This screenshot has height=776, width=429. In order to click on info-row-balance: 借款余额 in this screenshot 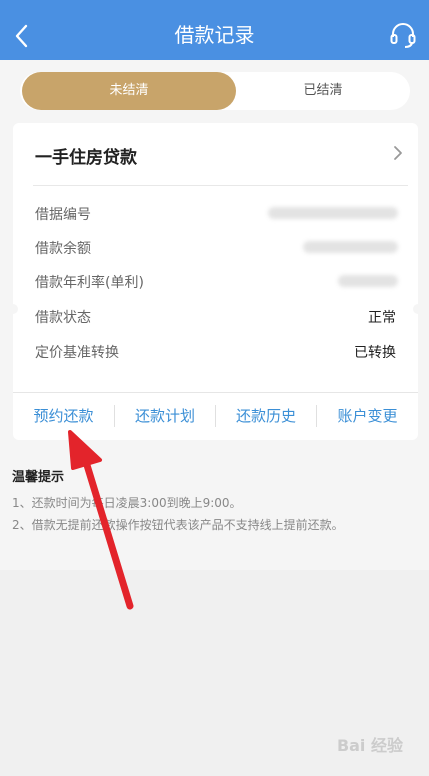, I will do `click(215, 247)`.